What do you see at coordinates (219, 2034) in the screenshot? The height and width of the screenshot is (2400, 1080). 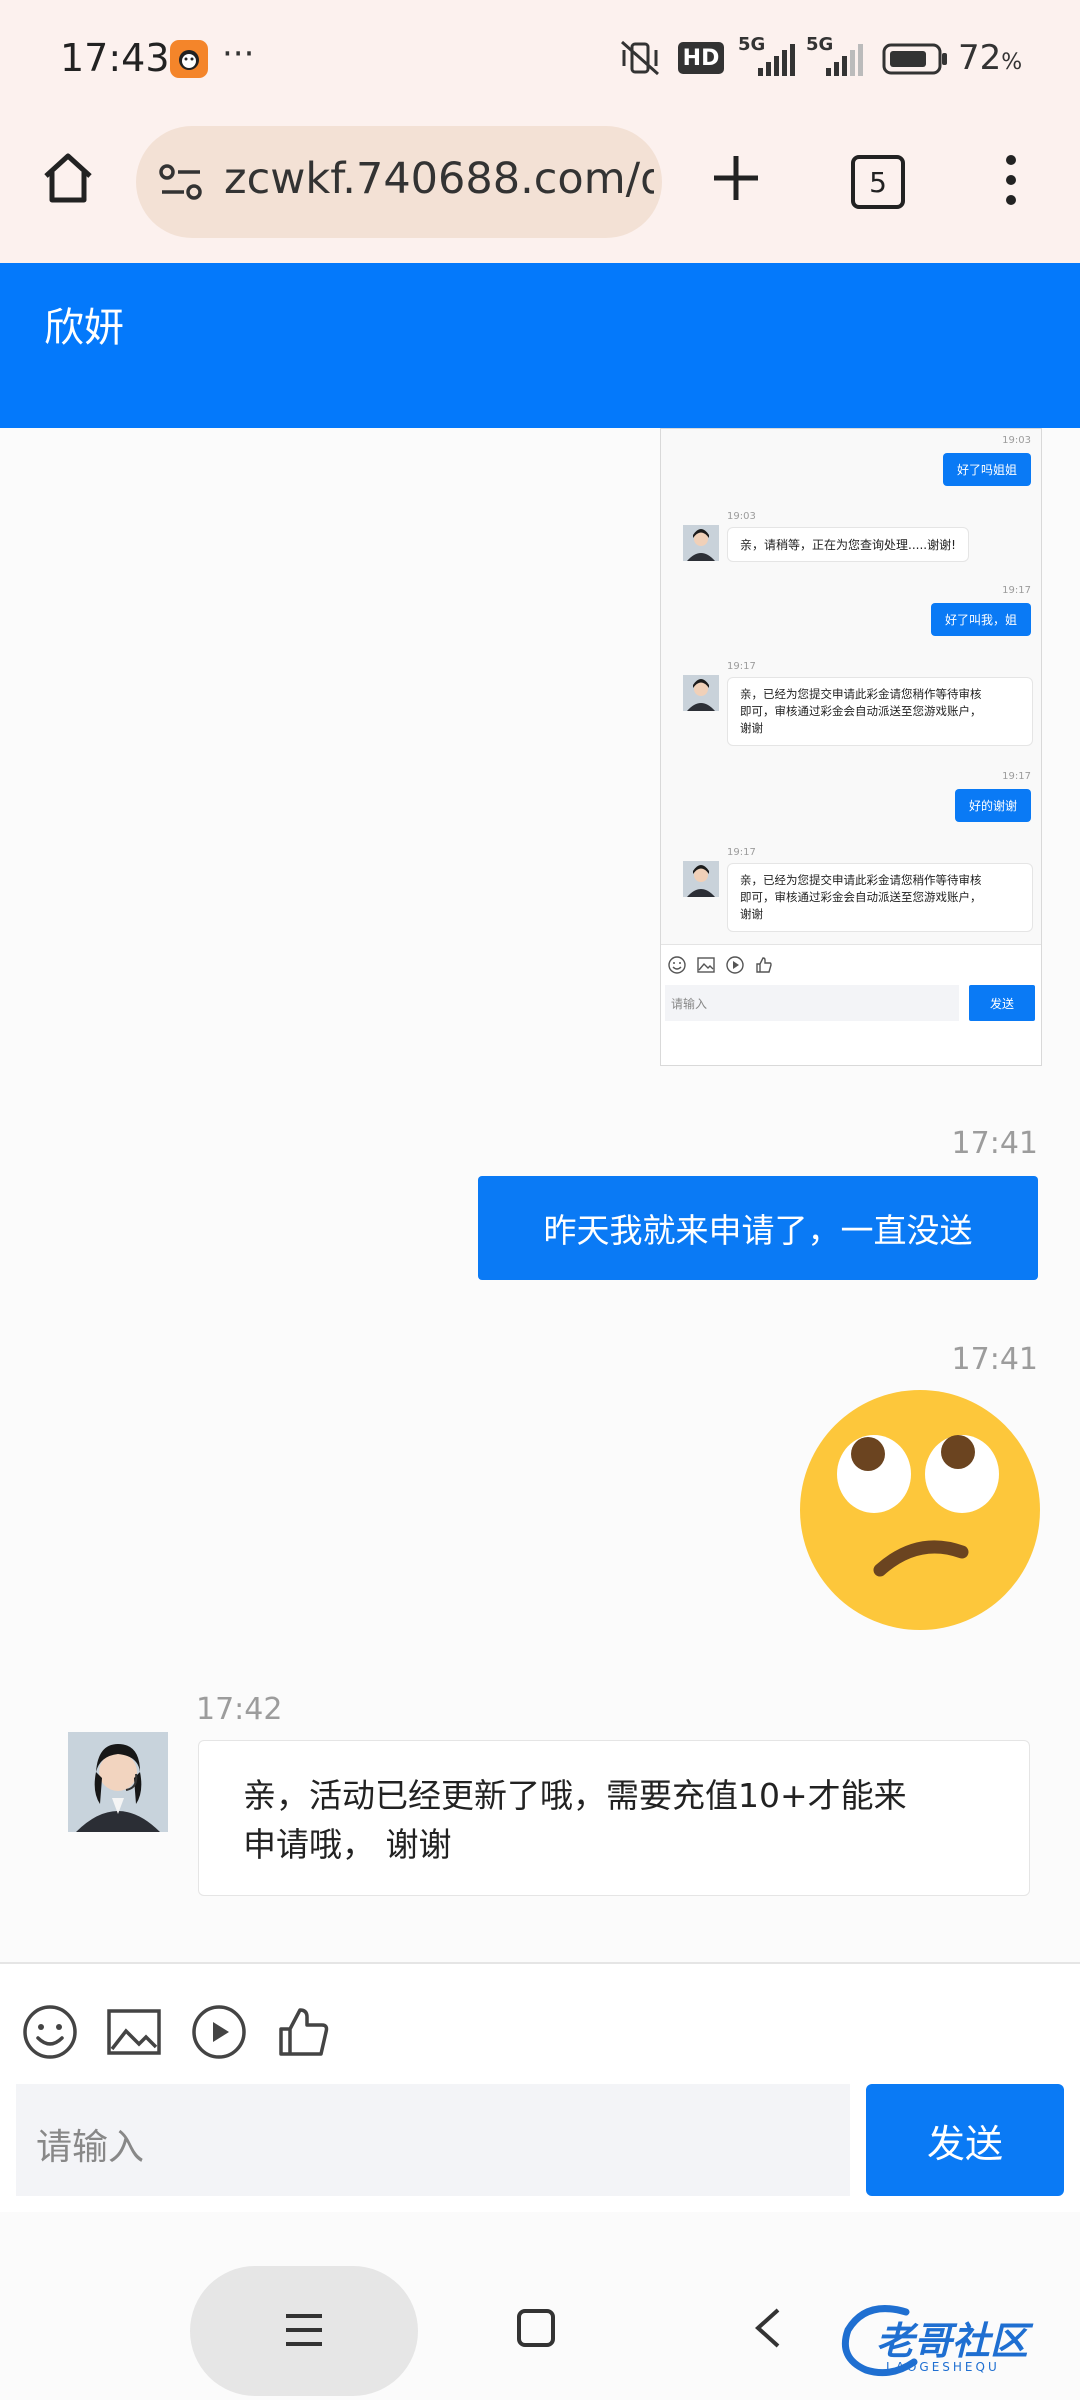 I see `video-icon` at bounding box center [219, 2034].